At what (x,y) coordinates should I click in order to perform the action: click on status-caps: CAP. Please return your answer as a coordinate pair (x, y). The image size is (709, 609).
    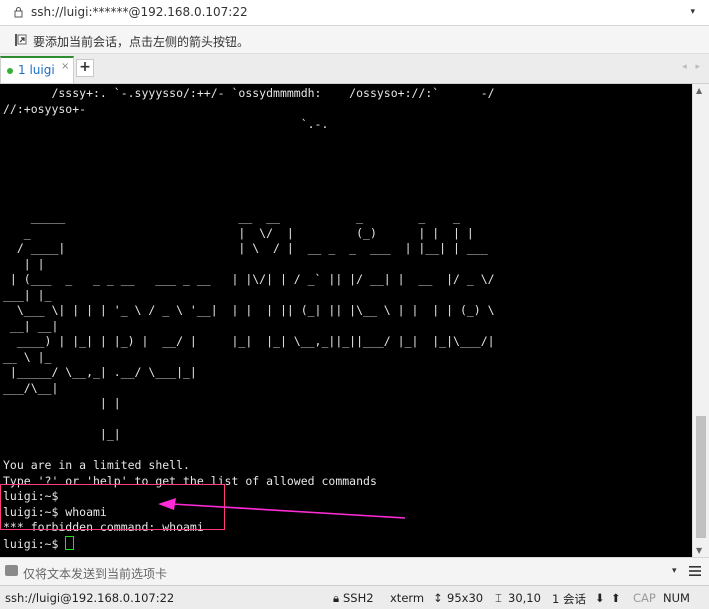
    Looking at the image, I should click on (644, 598).